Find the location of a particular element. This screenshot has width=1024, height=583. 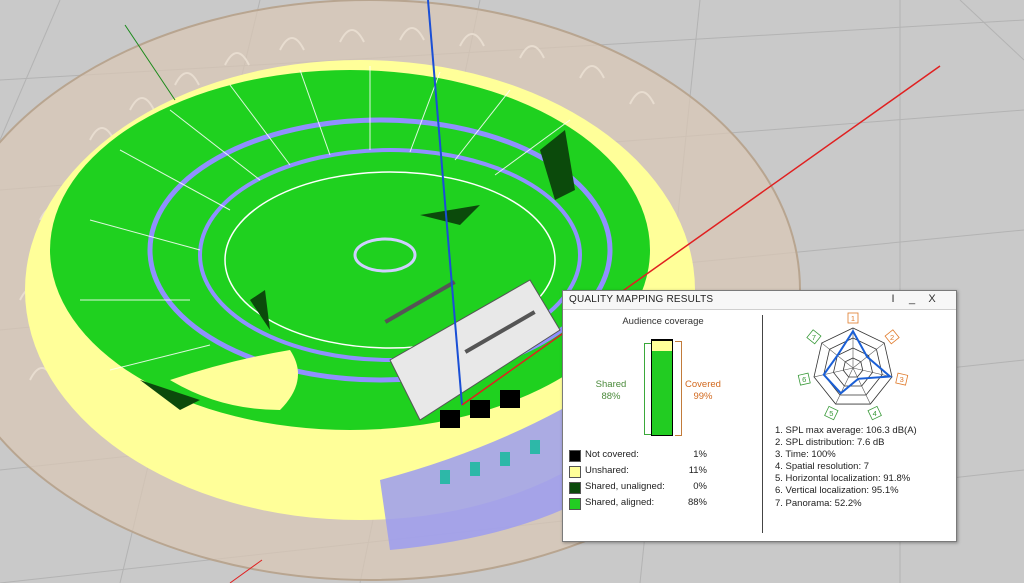

legend-value: 88% is located at coordinates (697, 502).